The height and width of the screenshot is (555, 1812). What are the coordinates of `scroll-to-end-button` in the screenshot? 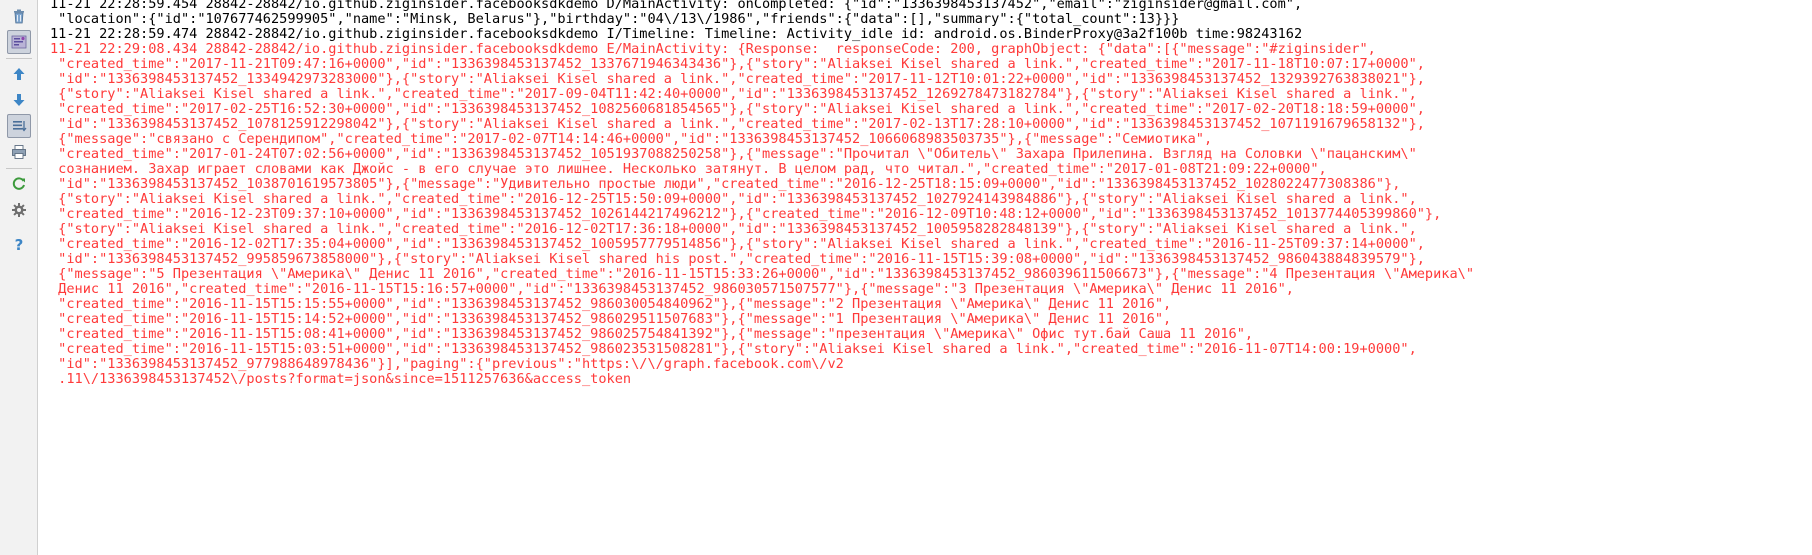 It's located at (19, 126).